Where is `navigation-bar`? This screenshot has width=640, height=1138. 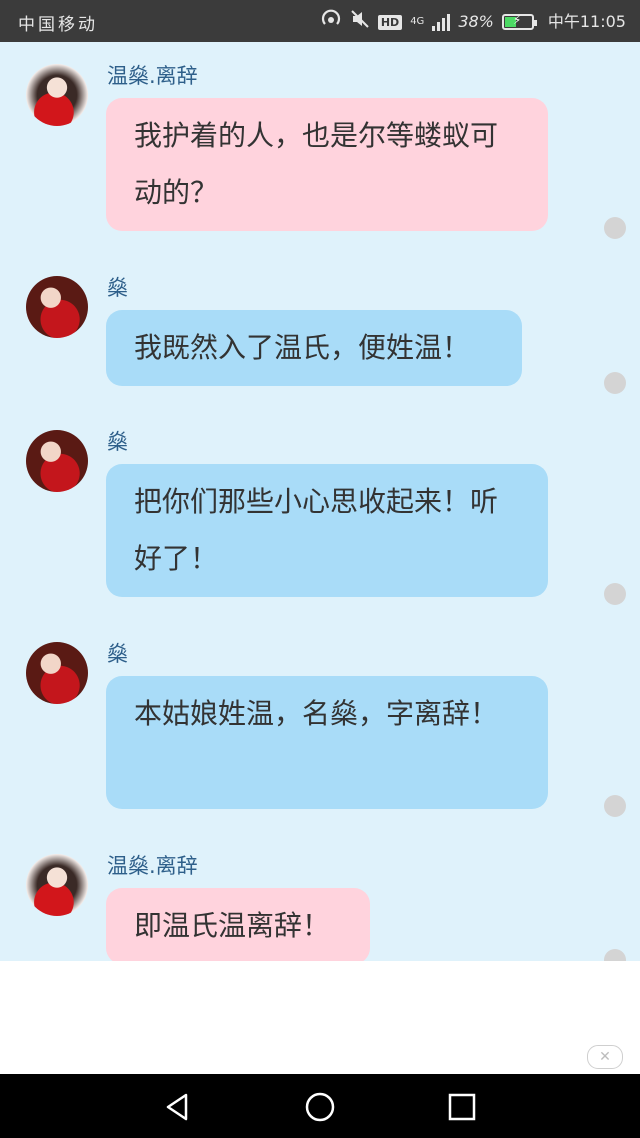
navigation-bar is located at coordinates (320, 1106).